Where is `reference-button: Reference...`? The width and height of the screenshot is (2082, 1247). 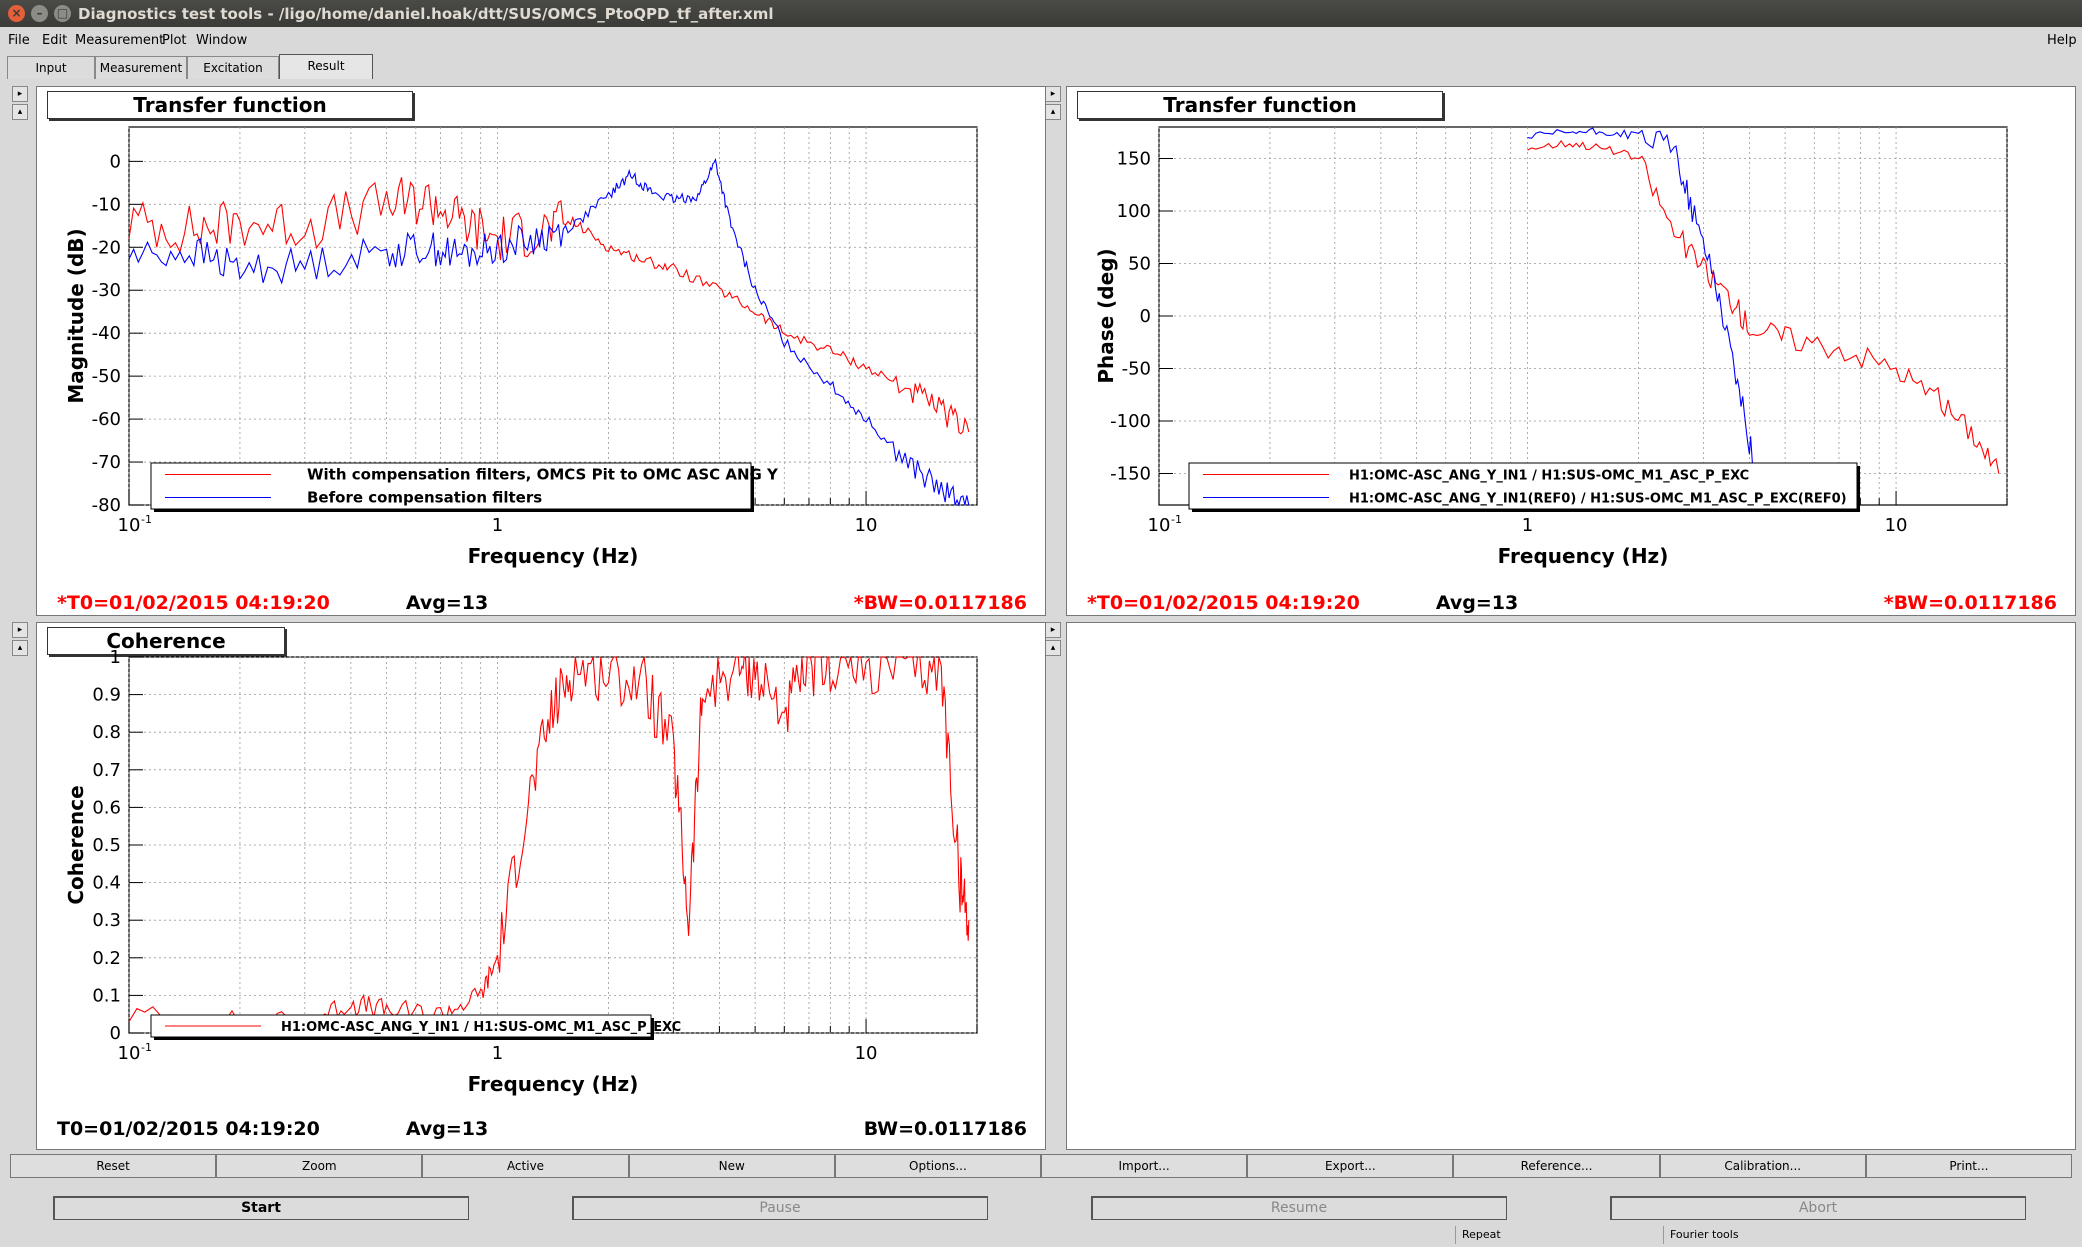
reference-button: Reference... is located at coordinates (1556, 1166).